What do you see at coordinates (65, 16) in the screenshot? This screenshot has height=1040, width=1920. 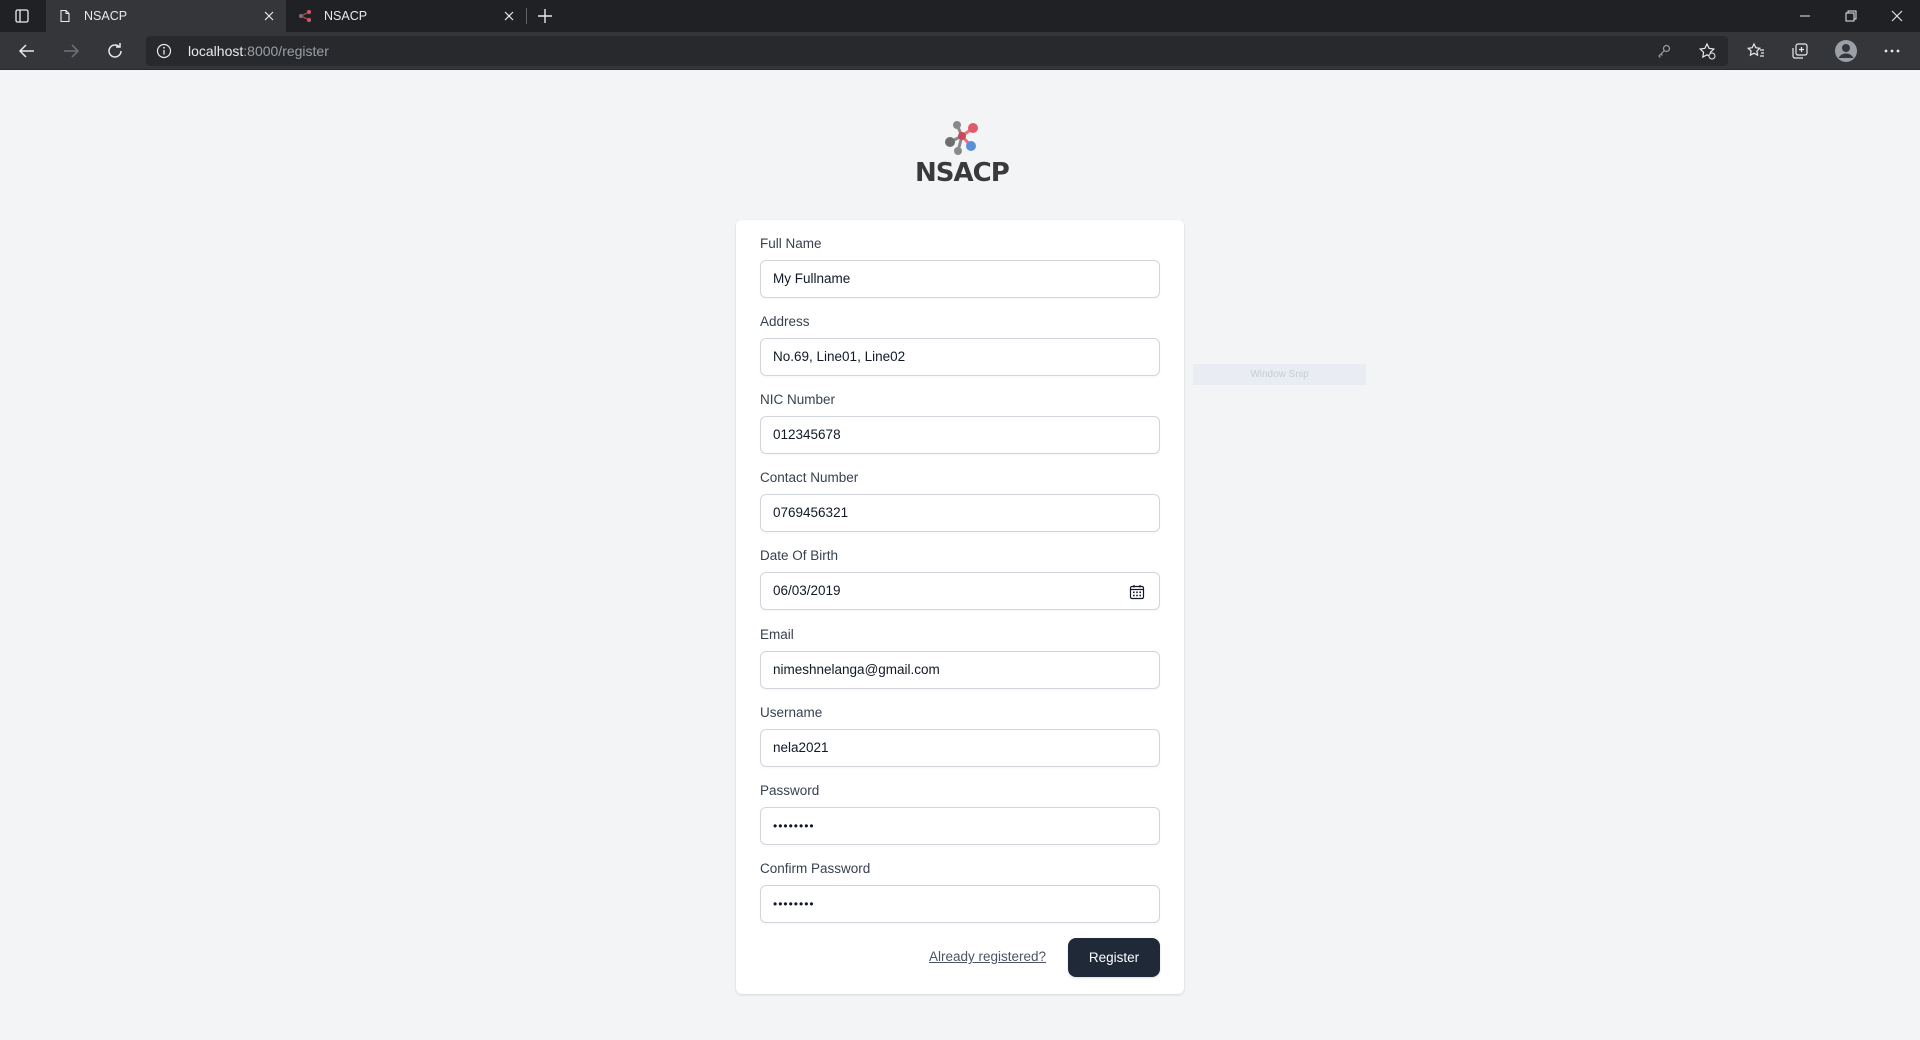 I see `page-icon` at bounding box center [65, 16].